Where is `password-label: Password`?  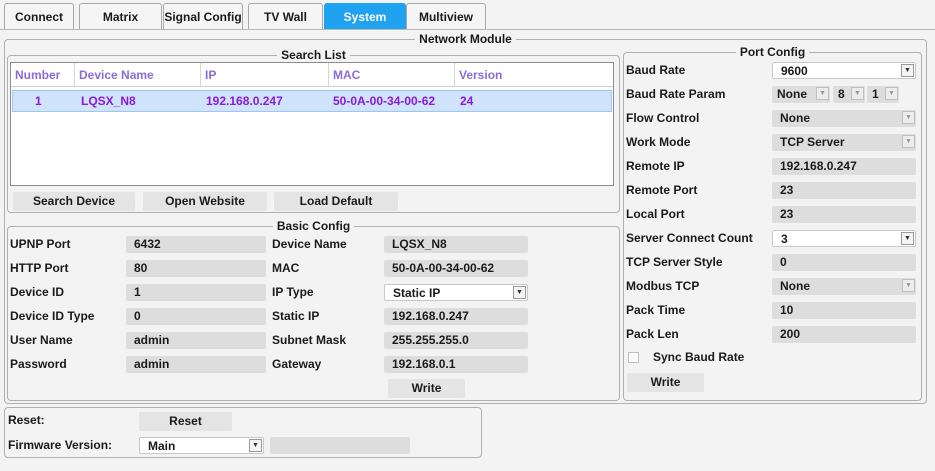
password-label: Password is located at coordinates (38, 364).